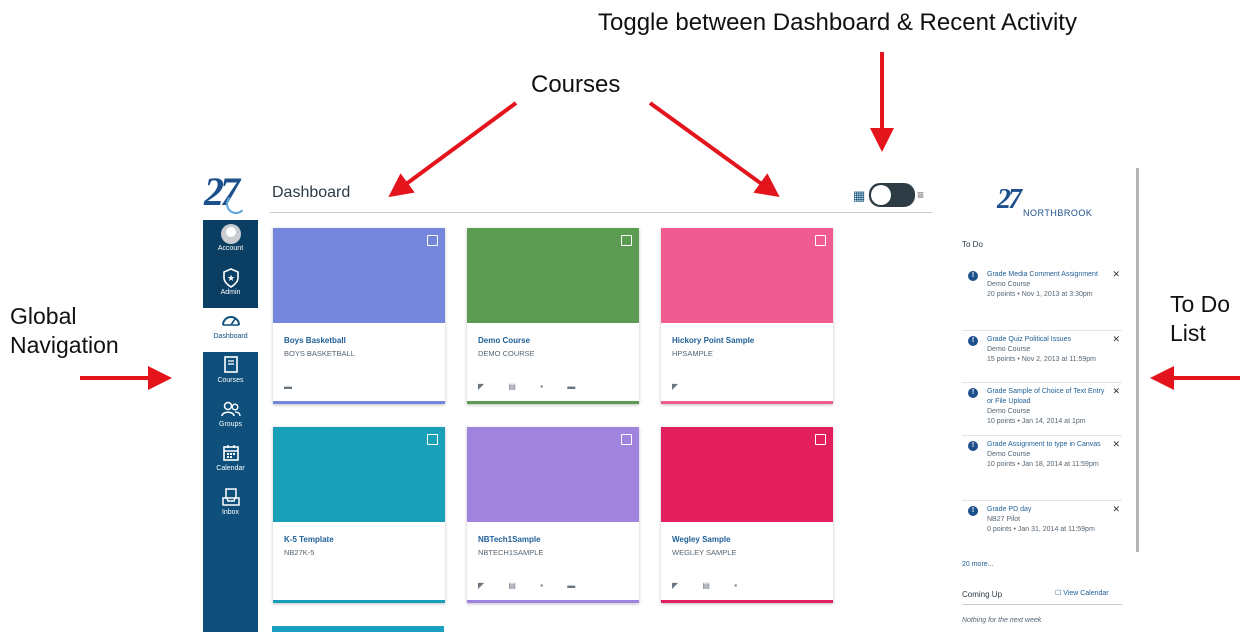  What do you see at coordinates (1137, 360) in the screenshot?
I see `scrollbar` at bounding box center [1137, 360].